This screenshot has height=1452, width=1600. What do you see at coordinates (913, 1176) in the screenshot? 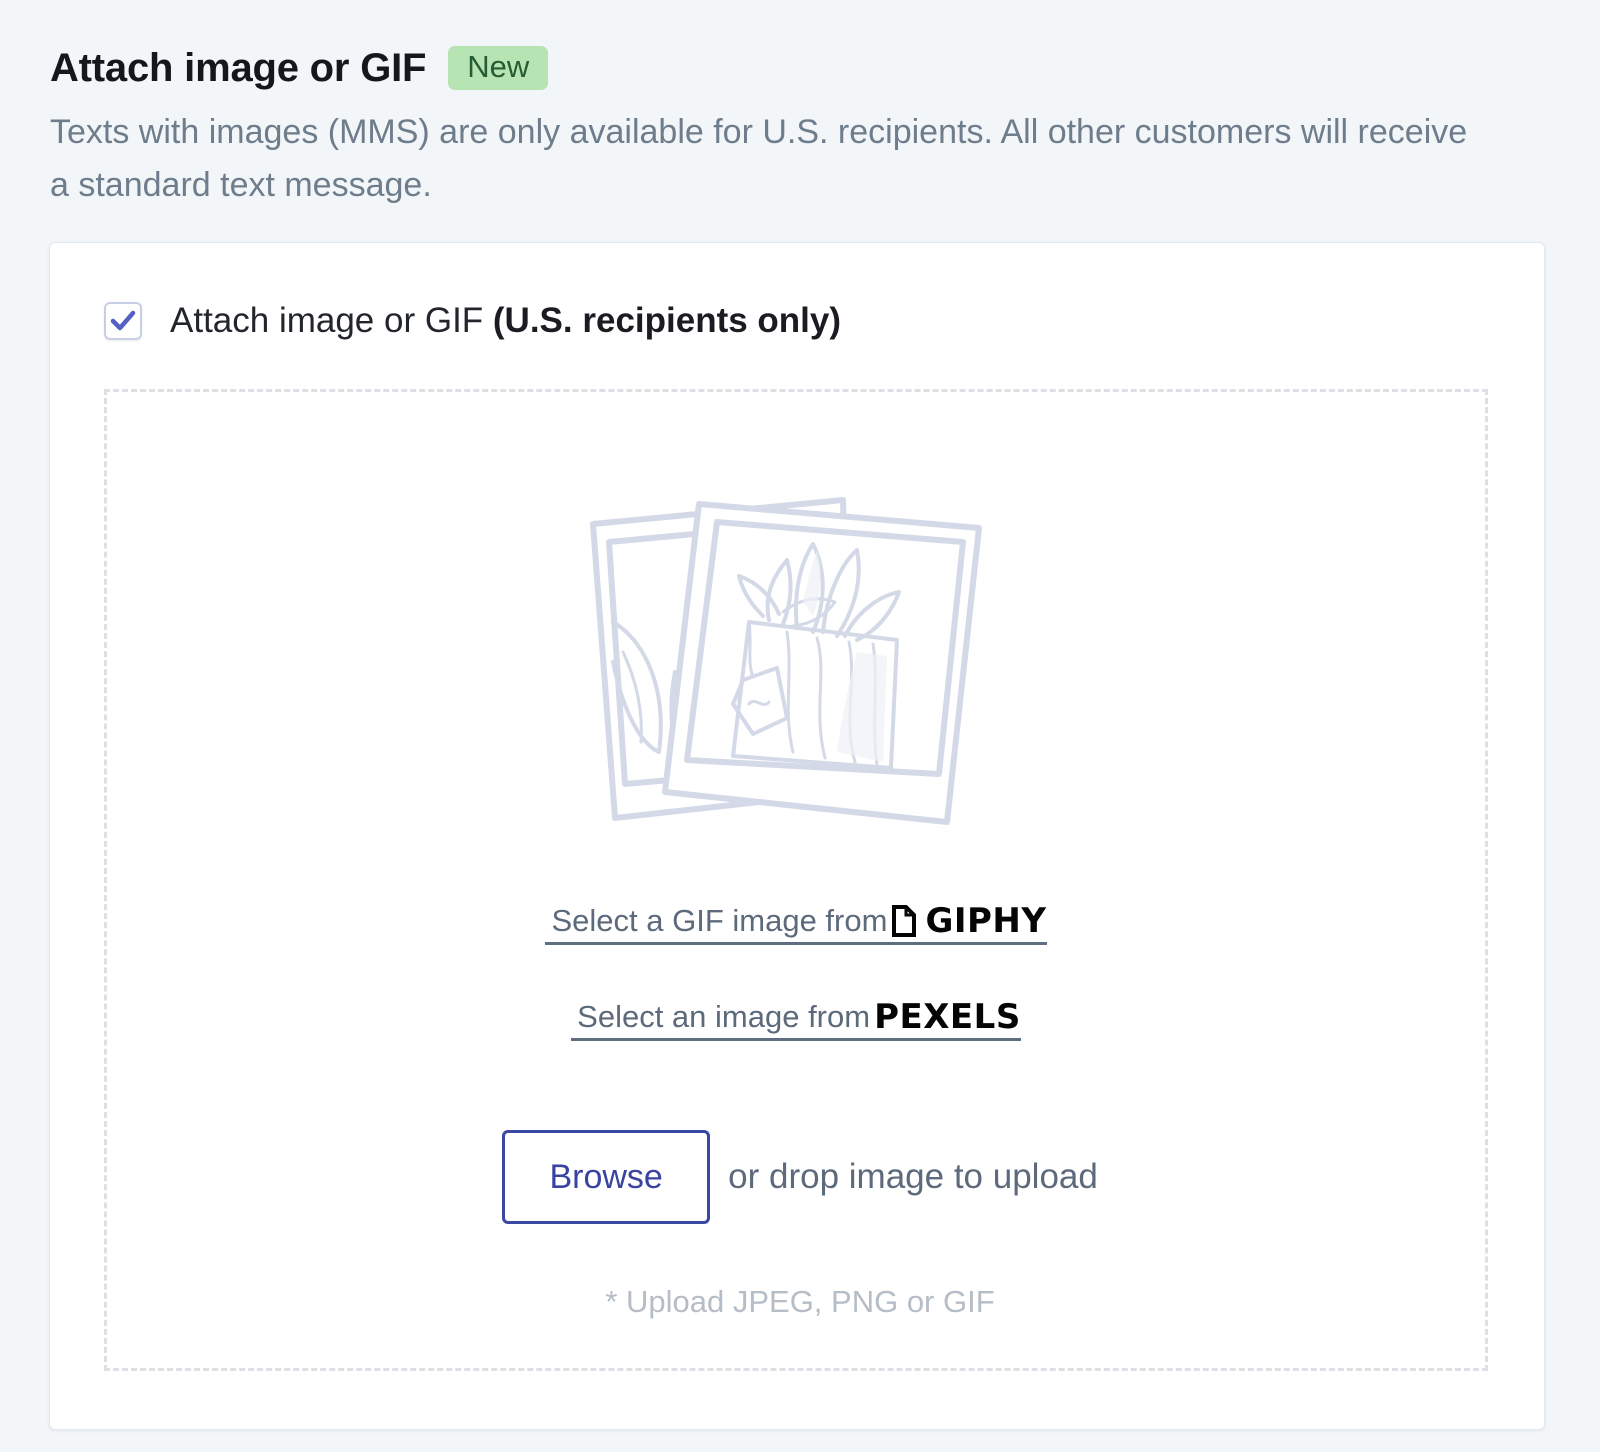
I see `drop-image-text: or drop image to upload` at bounding box center [913, 1176].